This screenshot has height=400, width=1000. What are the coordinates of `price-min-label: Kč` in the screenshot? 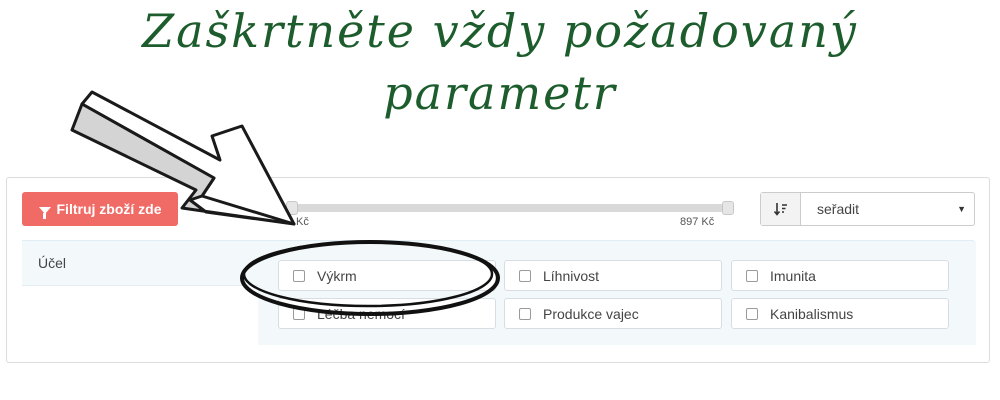 It's located at (302, 222).